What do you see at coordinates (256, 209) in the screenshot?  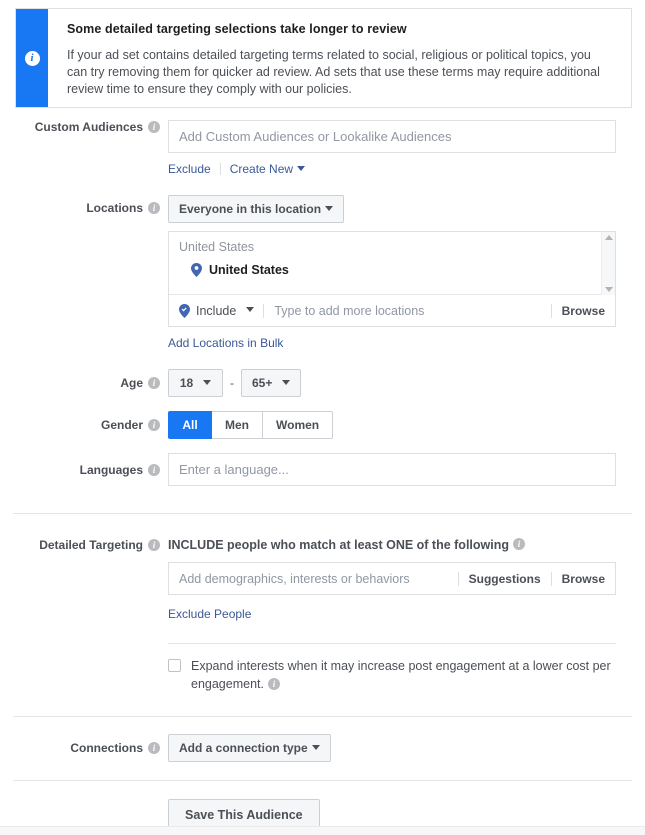 I see `location-scope-dropdown: Everyone in this location` at bounding box center [256, 209].